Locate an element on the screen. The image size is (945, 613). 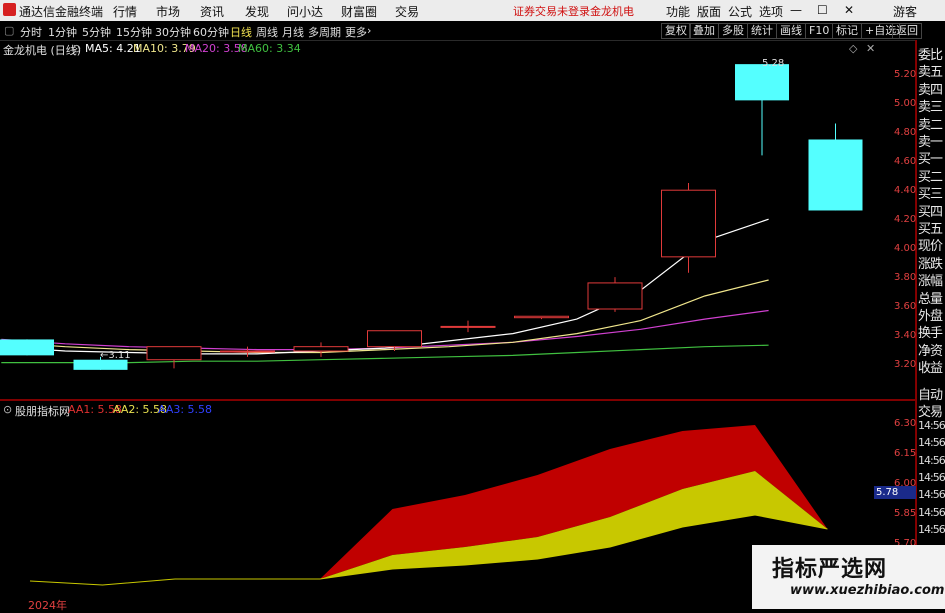
main-tick-label: 5.20 is located at coordinates (905, 74).